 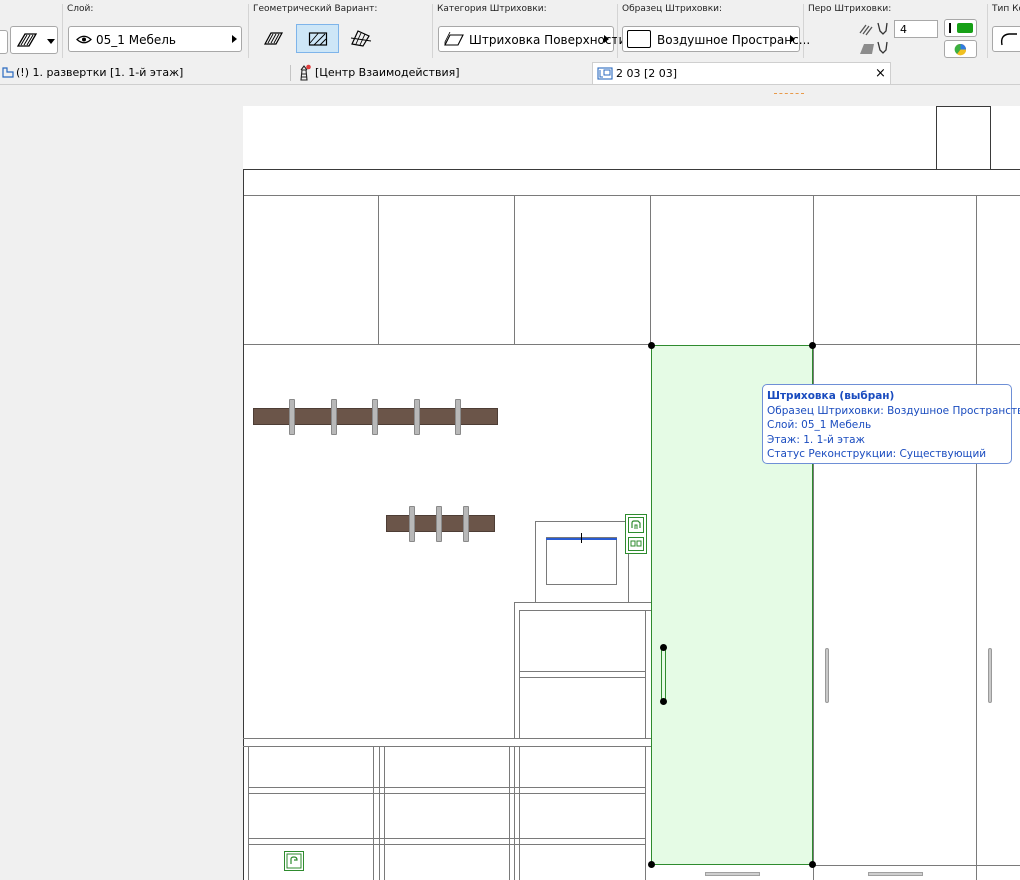 What do you see at coordinates (741, 73) in the screenshot?
I see `tab-detail-active: 2 03 [2 03] ×` at bounding box center [741, 73].